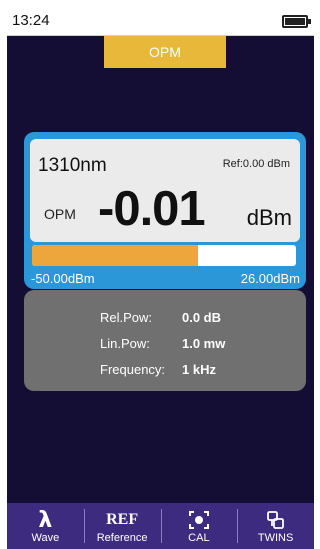 This screenshot has height=549, width=320. I want to click on range-max-label: 26.00dBm, so click(270, 278).